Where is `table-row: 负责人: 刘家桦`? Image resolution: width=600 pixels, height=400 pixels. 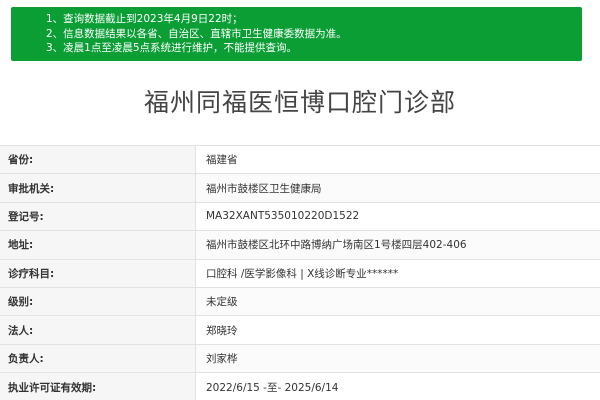
table-row: 负责人: 刘家桦 is located at coordinates (300, 358).